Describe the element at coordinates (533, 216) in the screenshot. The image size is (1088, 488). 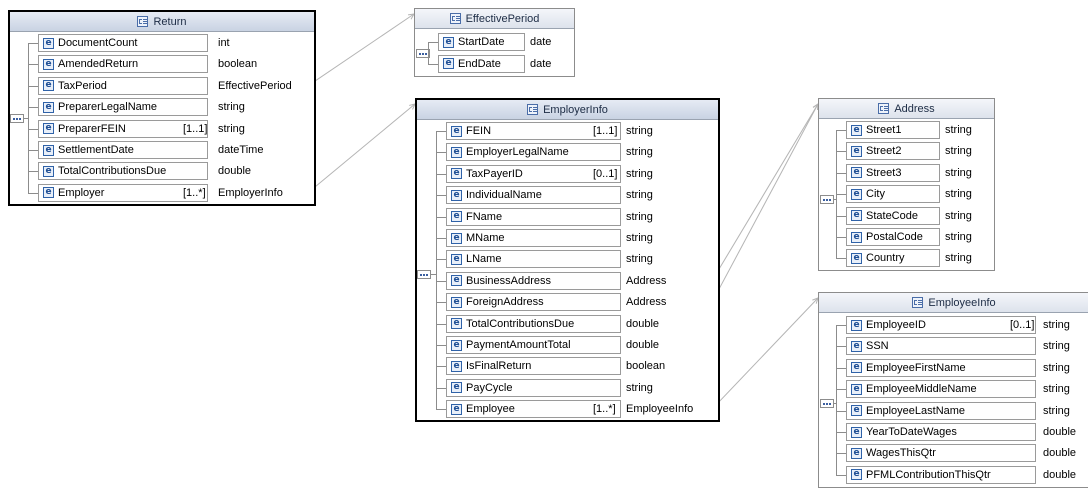
I see `element-row: e FName` at that location.